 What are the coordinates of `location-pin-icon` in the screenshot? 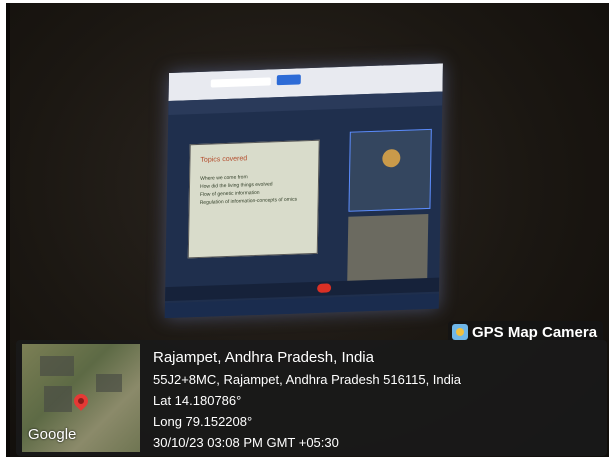 It's located at (81, 401).